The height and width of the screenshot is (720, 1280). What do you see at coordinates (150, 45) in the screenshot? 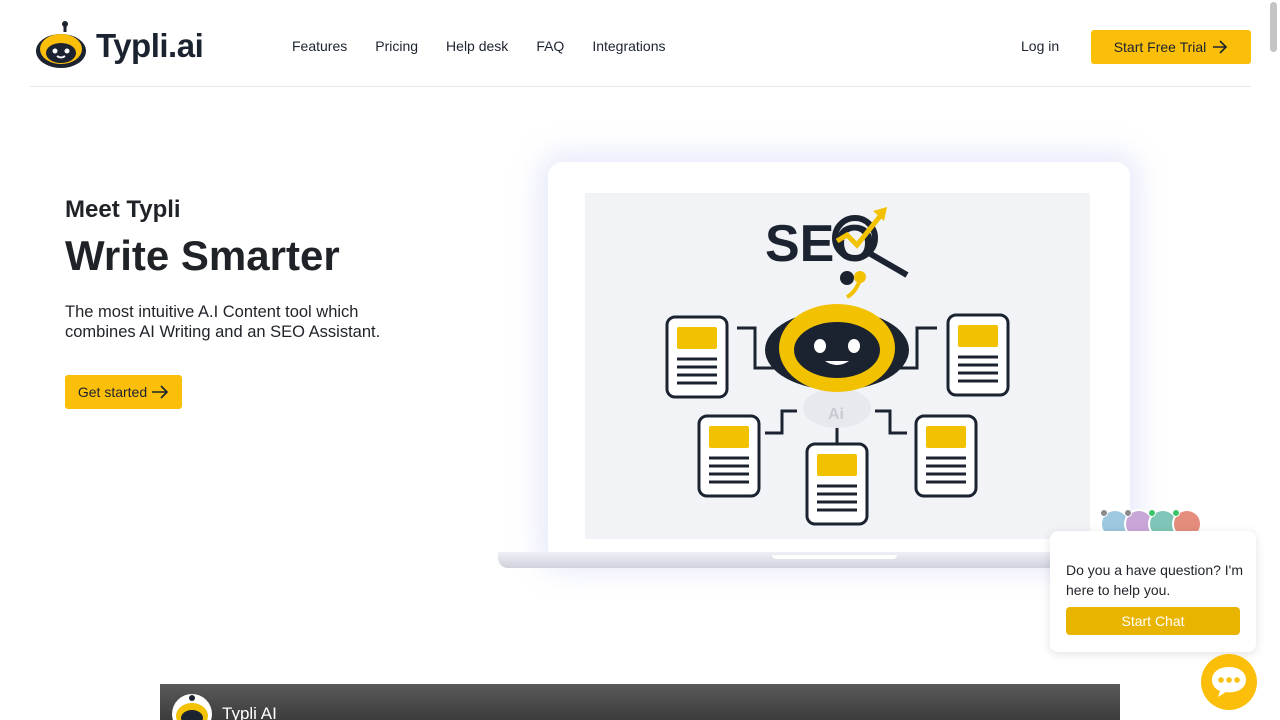
I see `brand-name: Typli.ai` at bounding box center [150, 45].